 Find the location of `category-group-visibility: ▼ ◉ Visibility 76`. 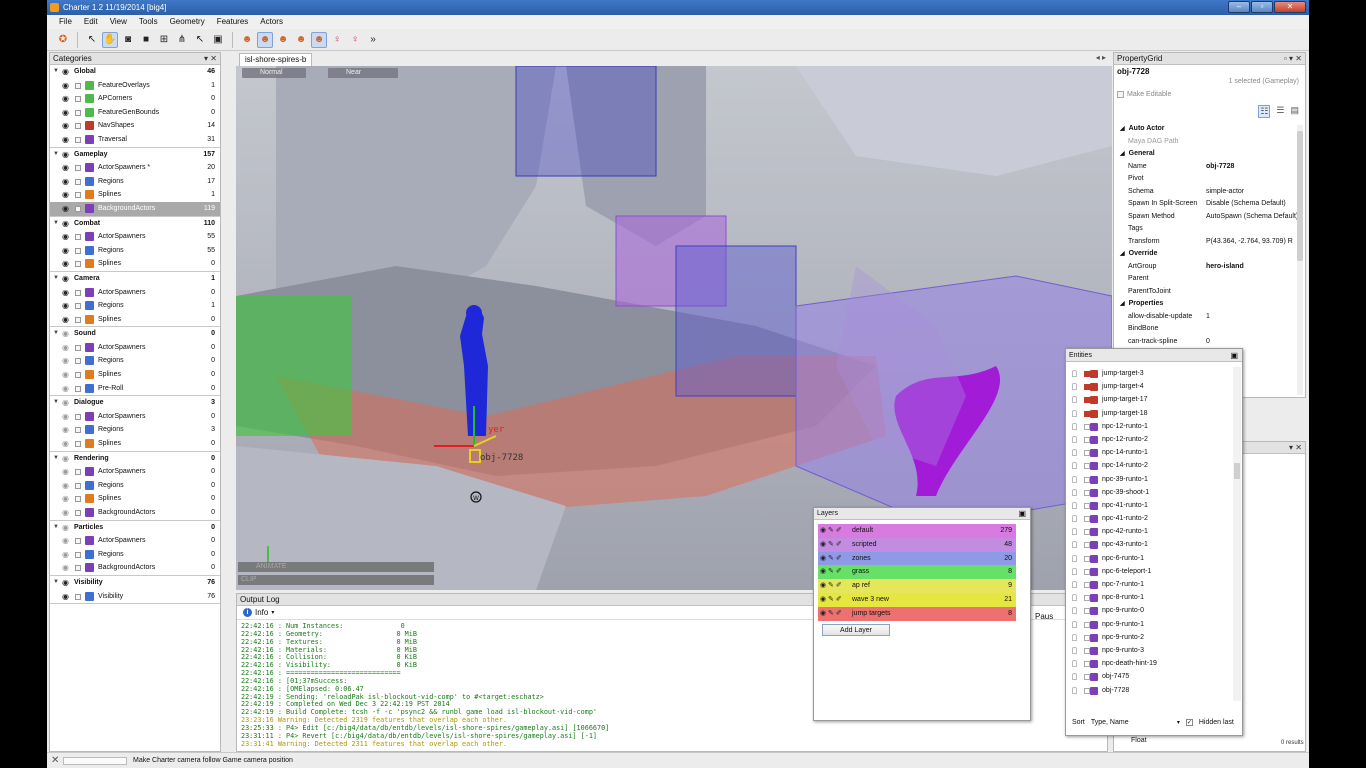

category-group-visibility: ▼ ◉ Visibility 76 is located at coordinates (135, 583).